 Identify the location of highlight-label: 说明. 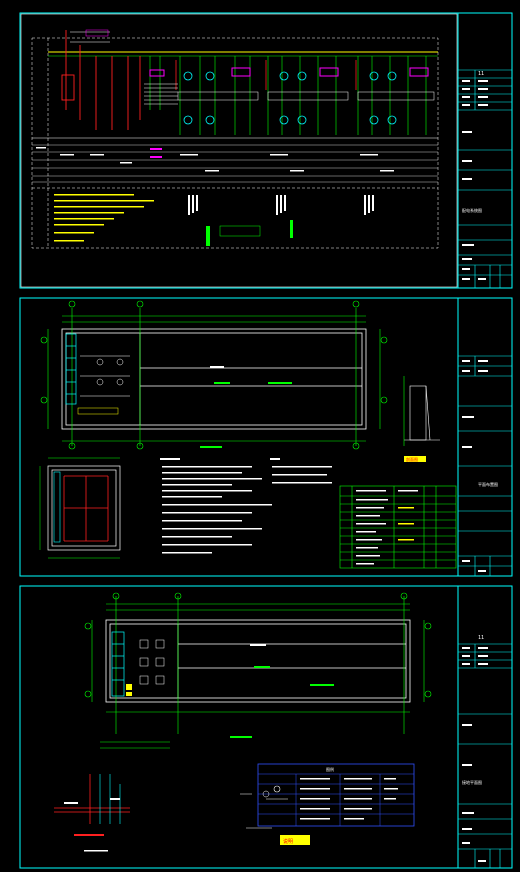
(288, 841).